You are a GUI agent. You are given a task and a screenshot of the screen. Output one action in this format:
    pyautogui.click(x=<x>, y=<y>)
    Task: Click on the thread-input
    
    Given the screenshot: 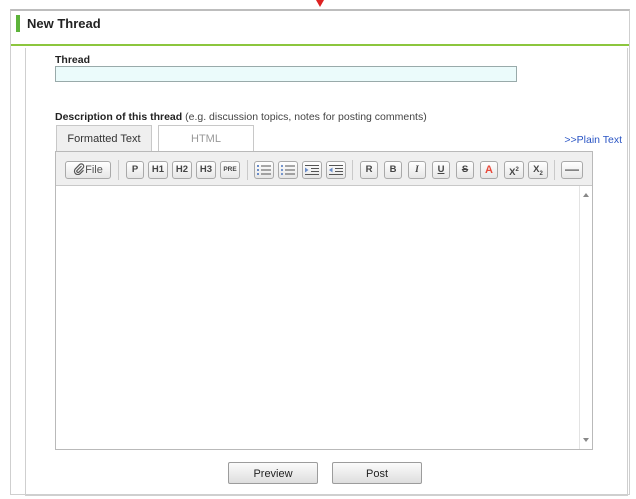 What is the action you would take?
    pyautogui.click(x=286, y=74)
    